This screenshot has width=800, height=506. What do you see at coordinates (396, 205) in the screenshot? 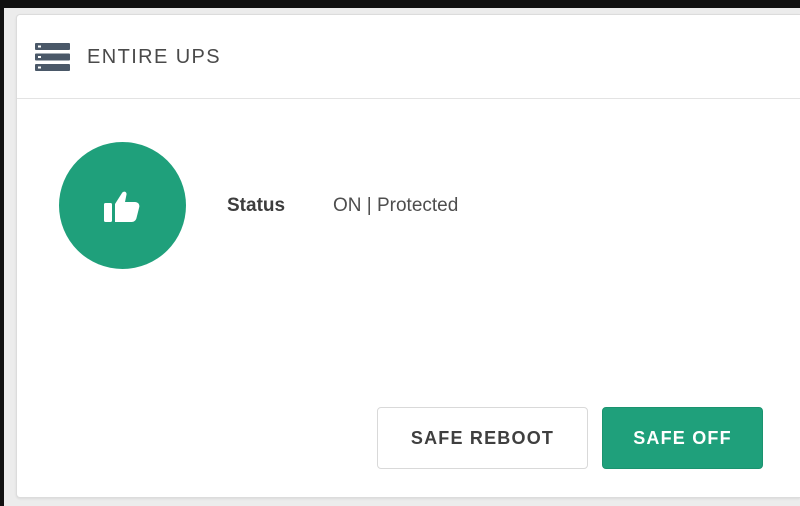
I see `status-value: ON | Protected` at bounding box center [396, 205].